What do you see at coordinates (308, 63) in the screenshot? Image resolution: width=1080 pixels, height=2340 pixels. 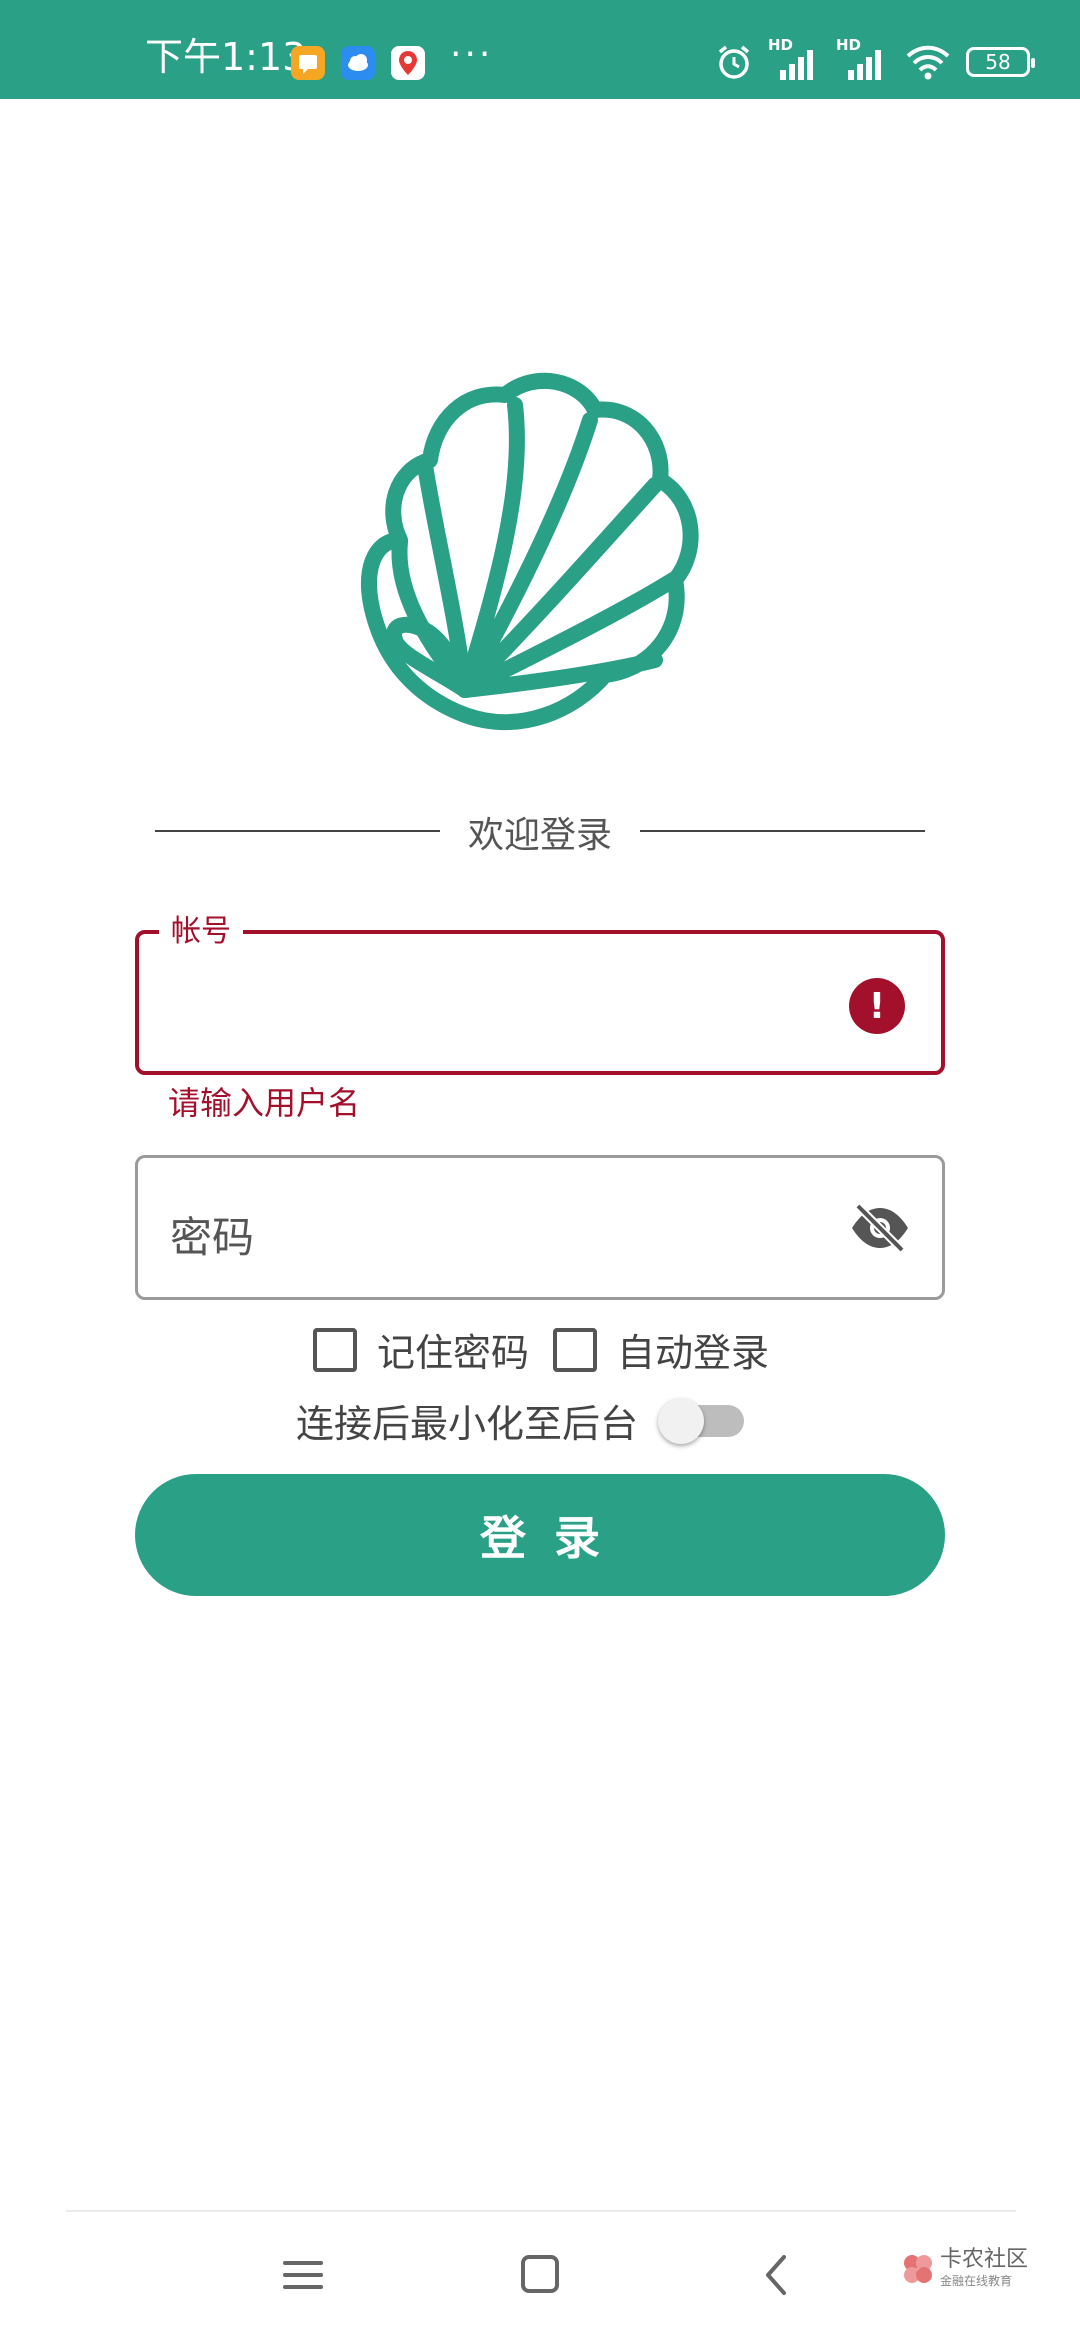 I see `notification-app-icon` at bounding box center [308, 63].